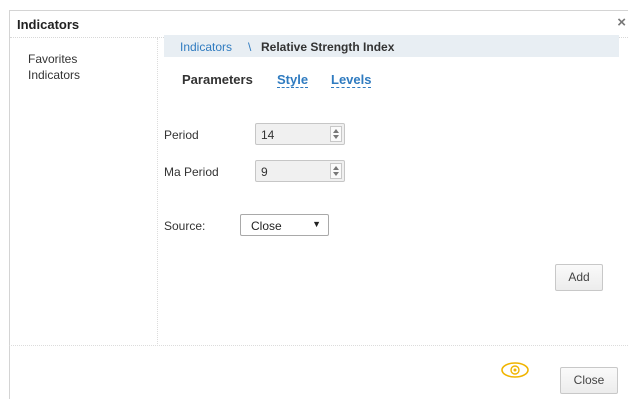 This screenshot has height=399, width=628. I want to click on ma-period-spin-buttons, so click(336, 171).